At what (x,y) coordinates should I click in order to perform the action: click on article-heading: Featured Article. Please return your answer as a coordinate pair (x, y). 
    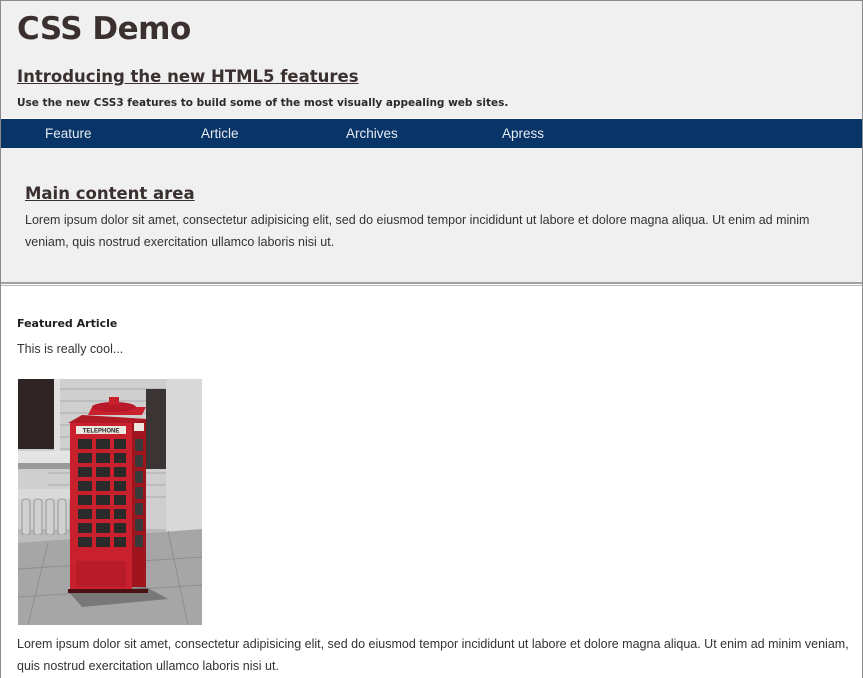
    Looking at the image, I should click on (67, 323).